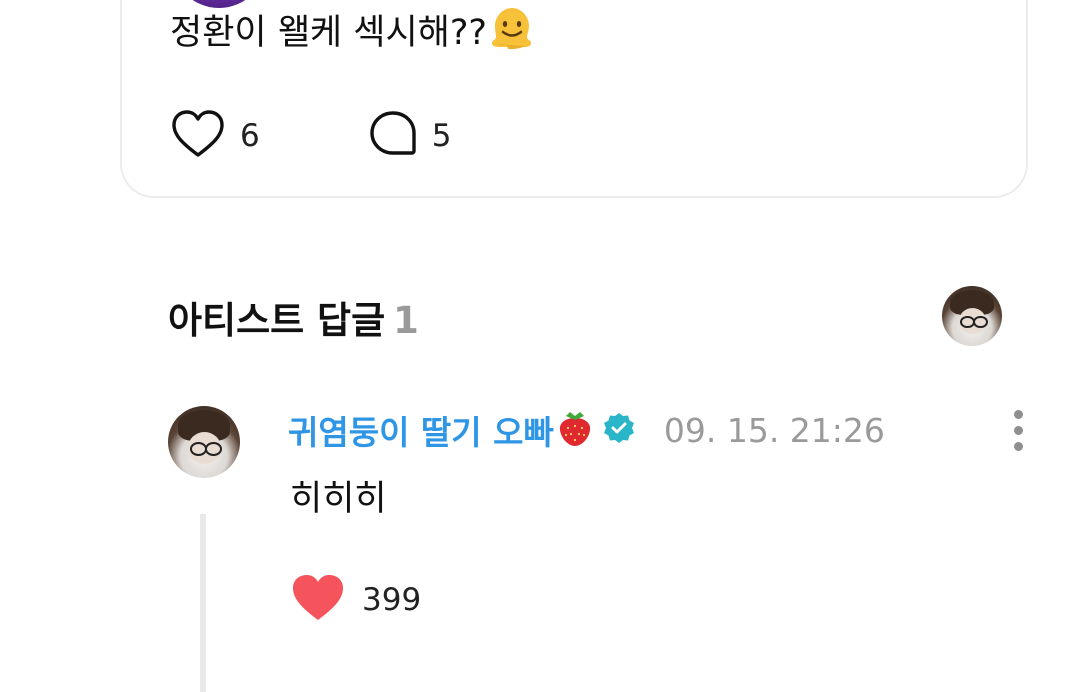 Image resolution: width=1080 pixels, height=692 pixels. What do you see at coordinates (512, 34) in the screenshot?
I see `melting-face-emoji` at bounding box center [512, 34].